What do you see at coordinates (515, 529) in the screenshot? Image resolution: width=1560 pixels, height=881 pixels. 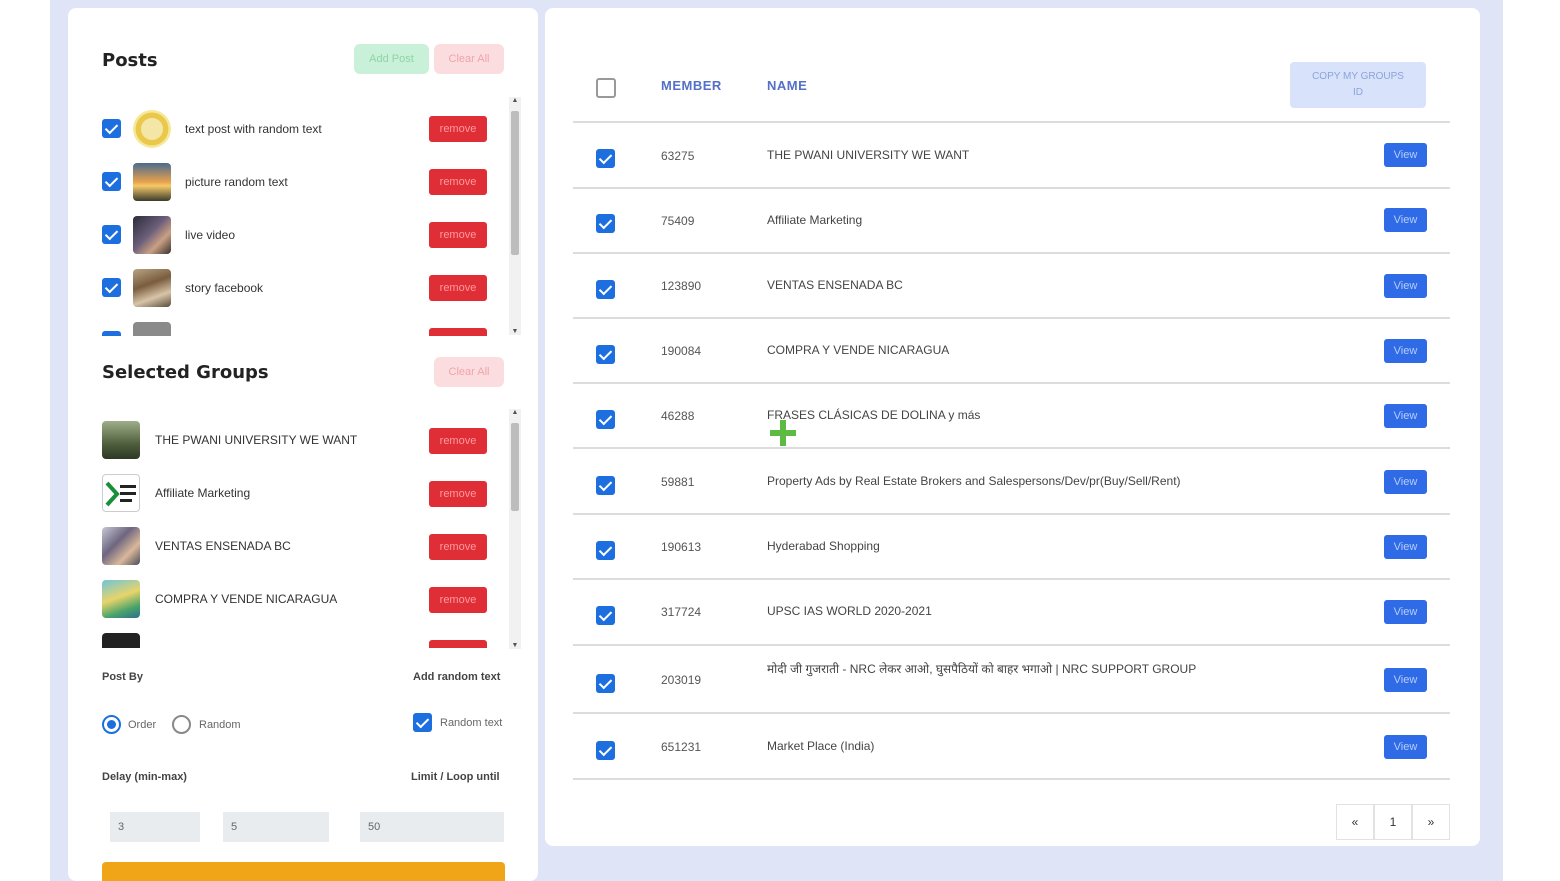 I see `groups-scrollbar: ▲ ▼` at bounding box center [515, 529].